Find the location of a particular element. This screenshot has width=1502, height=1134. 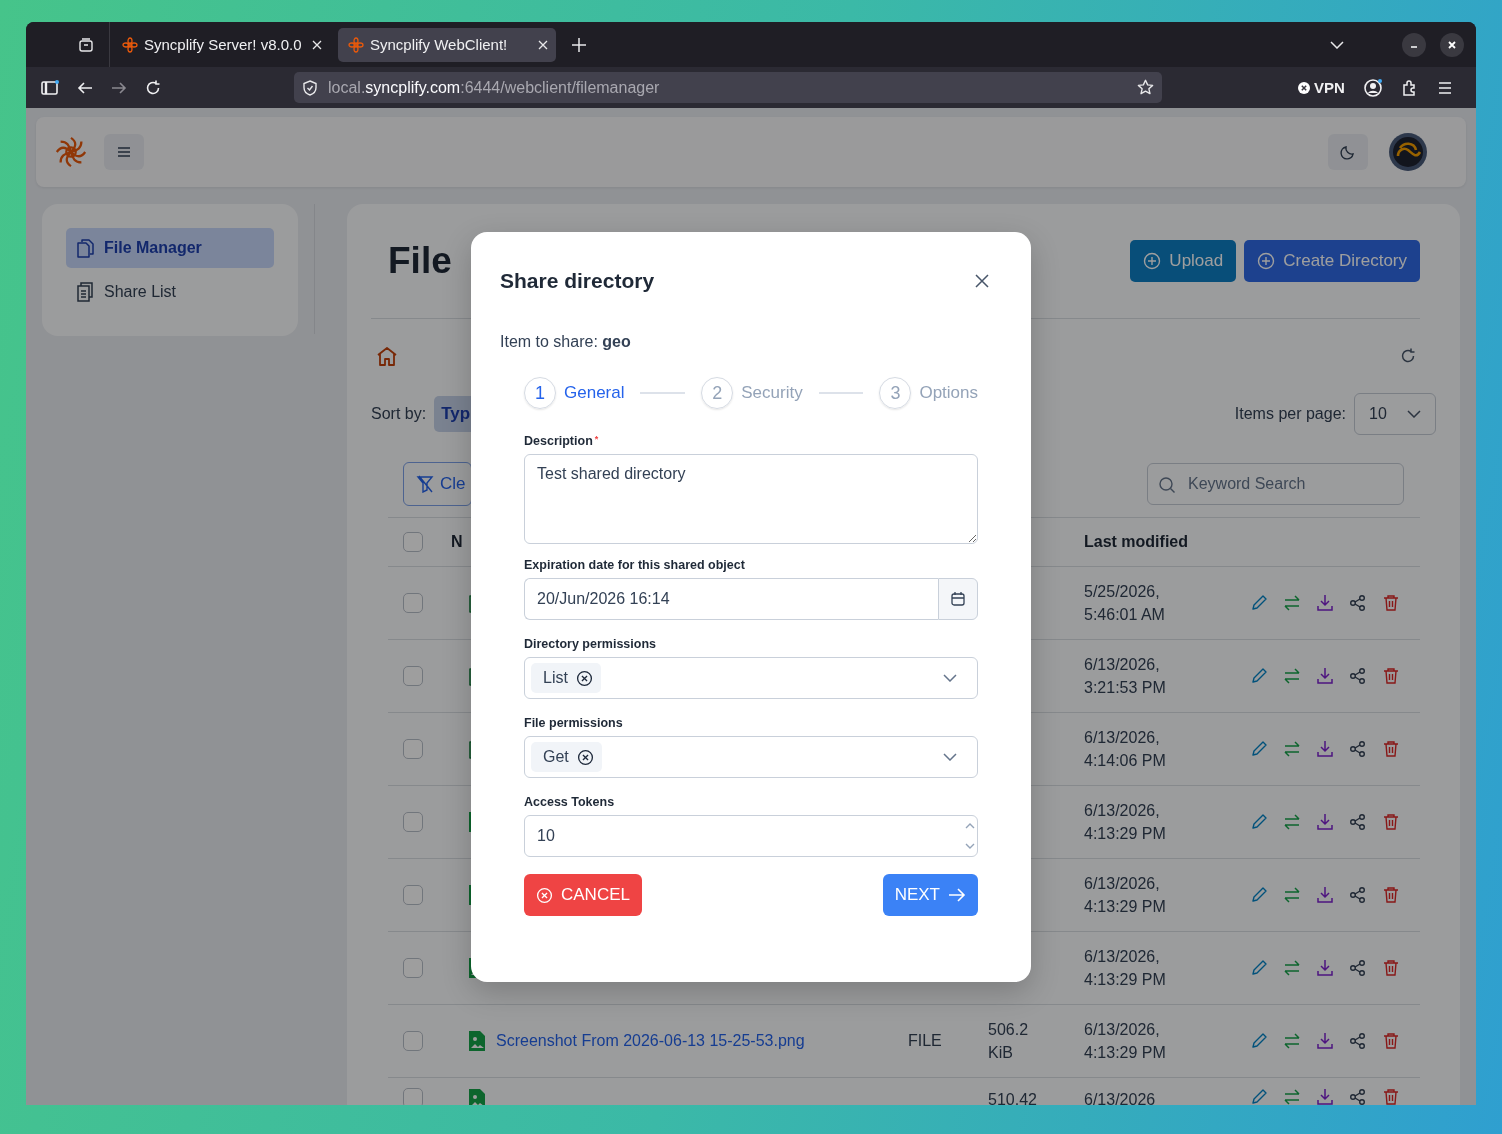

back-icon is located at coordinates (85, 87).